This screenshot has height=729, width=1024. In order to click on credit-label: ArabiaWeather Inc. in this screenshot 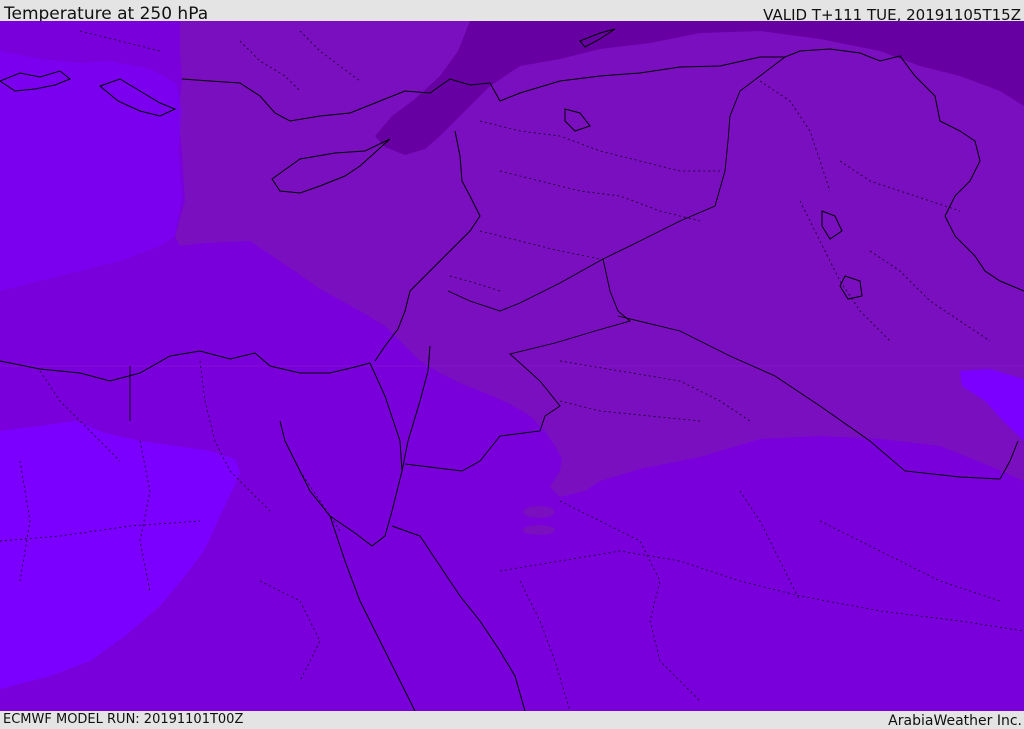, I will do `click(955, 721)`.